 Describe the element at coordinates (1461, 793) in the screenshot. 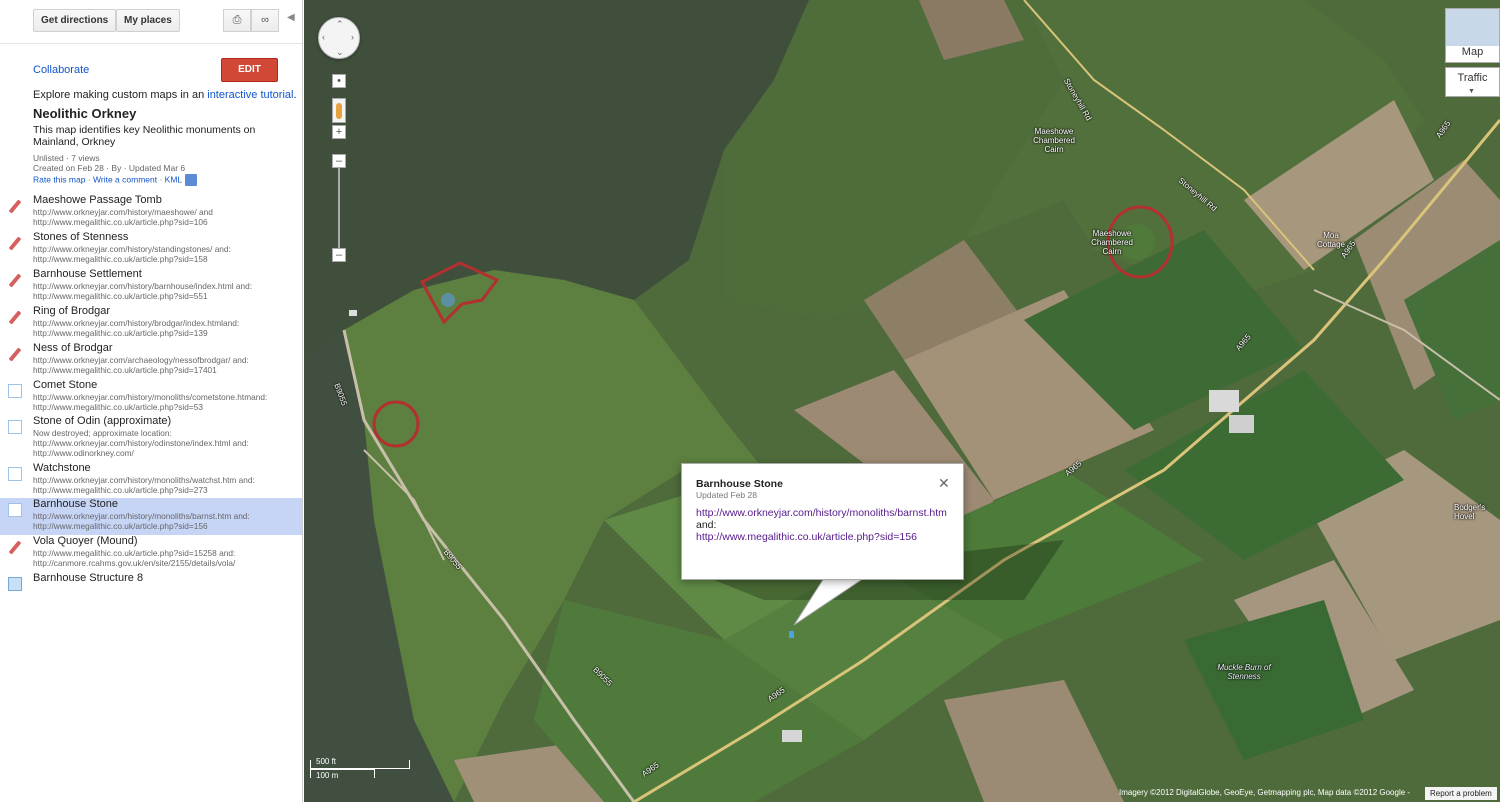

I see `report-problem-link: Report a problem` at that location.